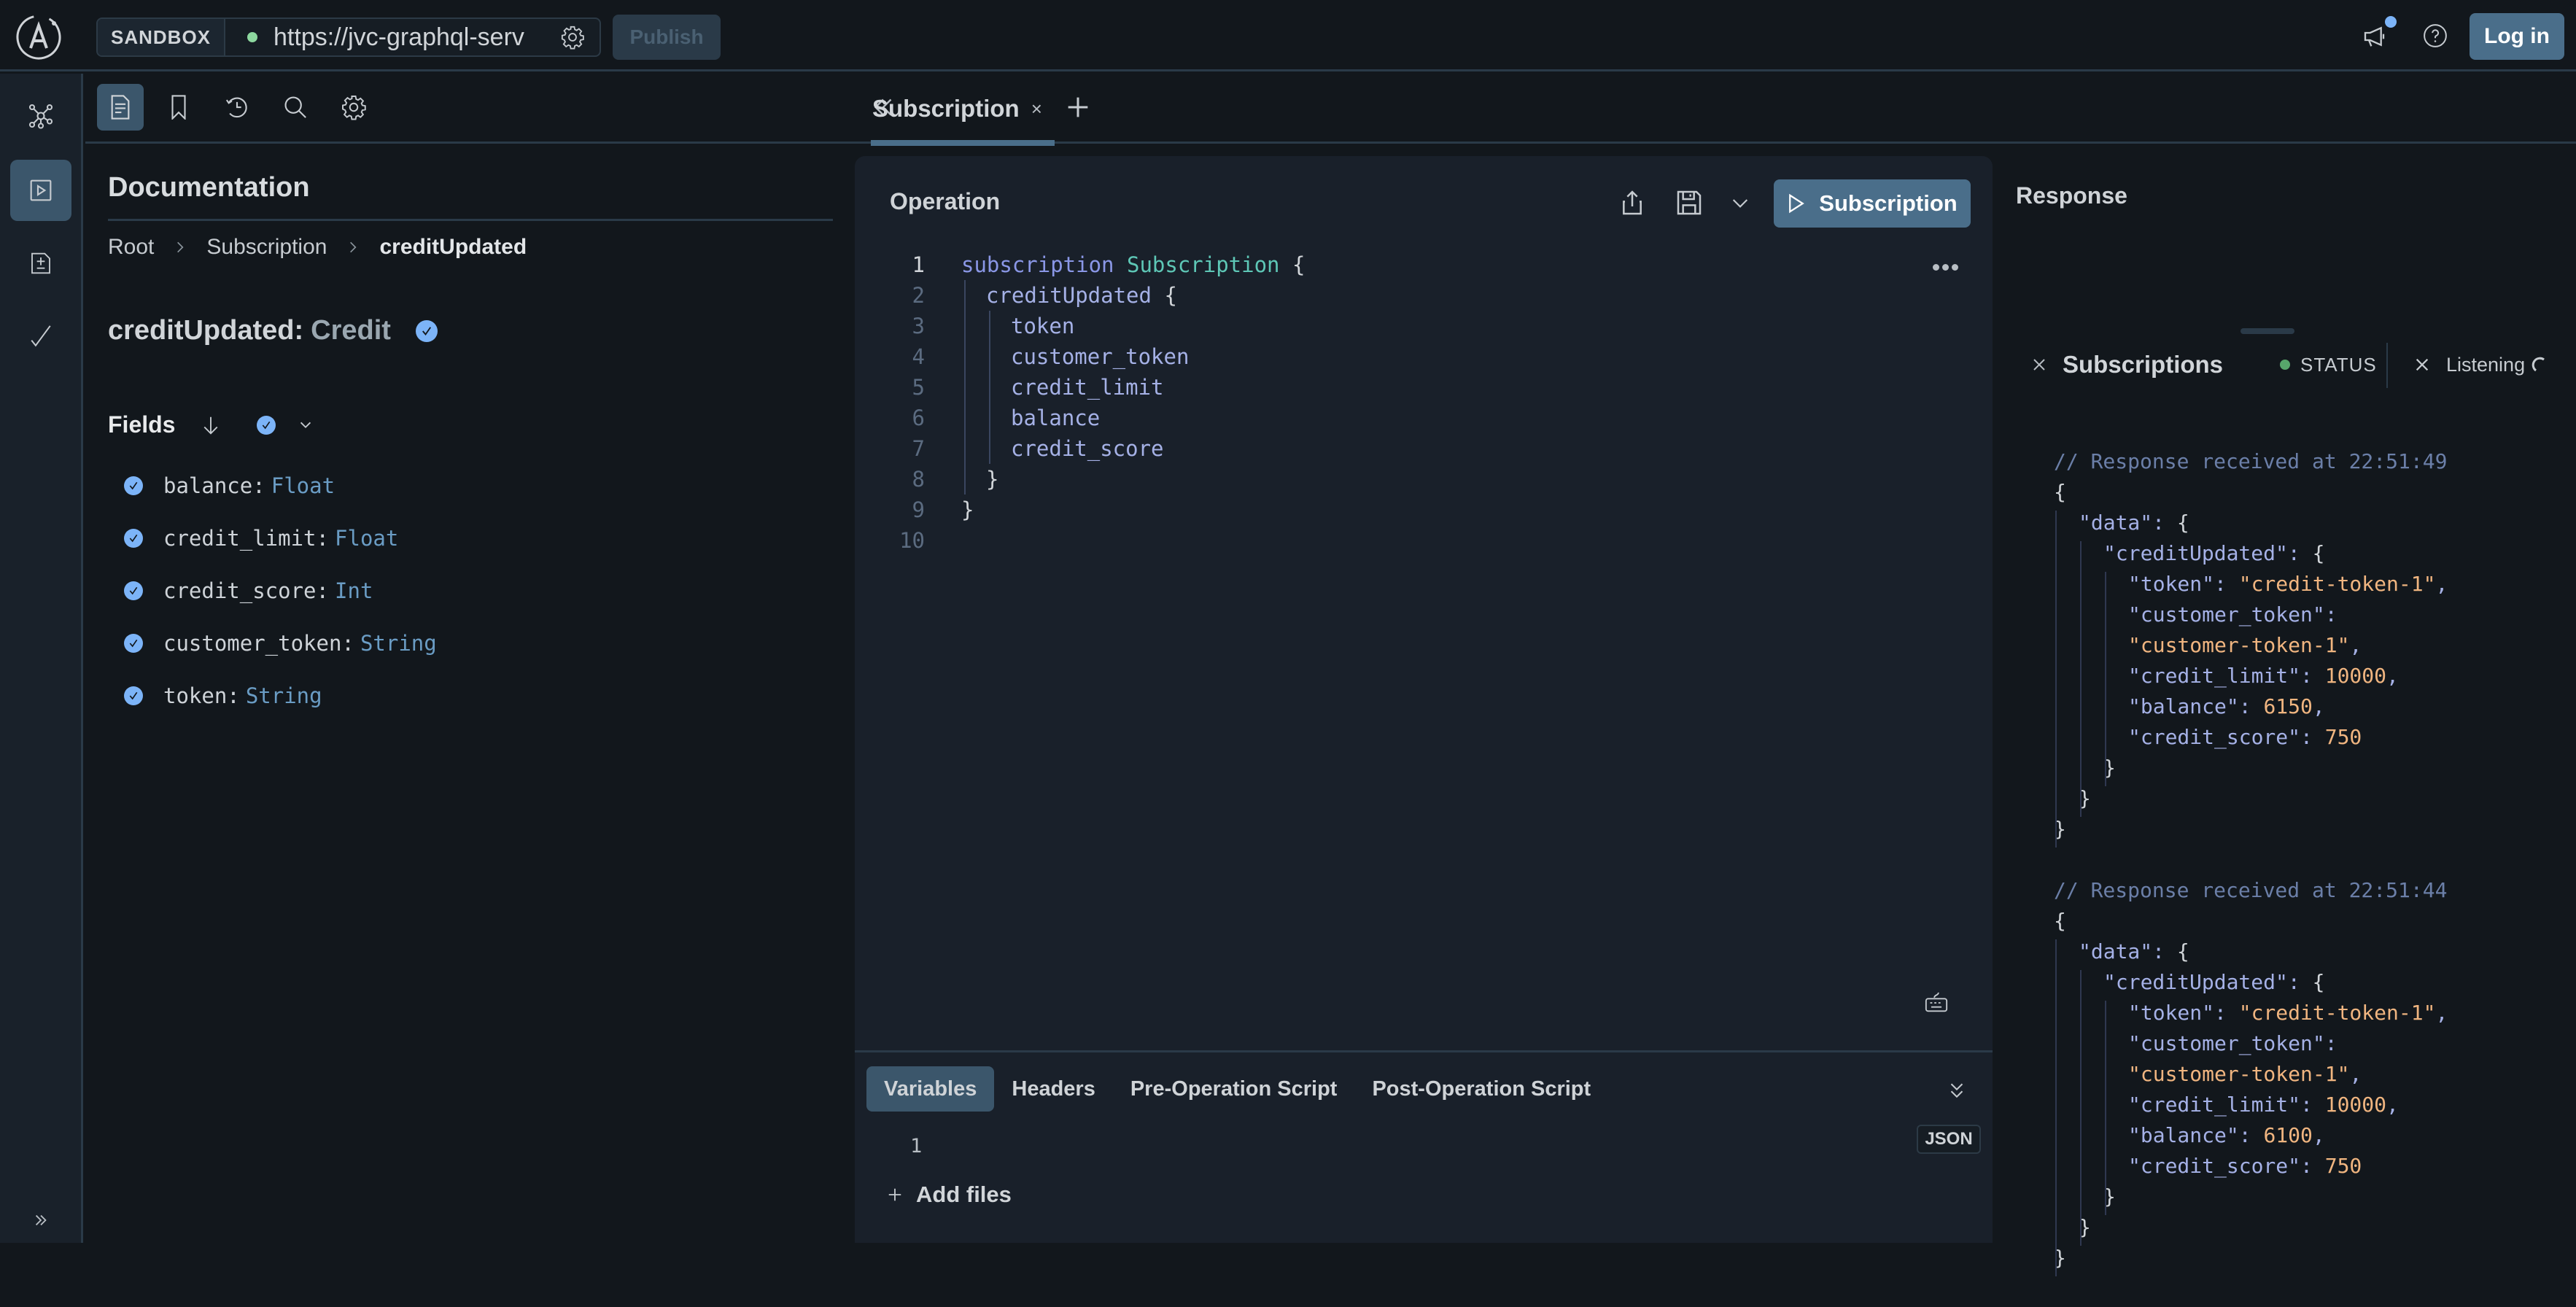  Describe the element at coordinates (40, 191) in the screenshot. I see `rail-item-explorer` at that location.